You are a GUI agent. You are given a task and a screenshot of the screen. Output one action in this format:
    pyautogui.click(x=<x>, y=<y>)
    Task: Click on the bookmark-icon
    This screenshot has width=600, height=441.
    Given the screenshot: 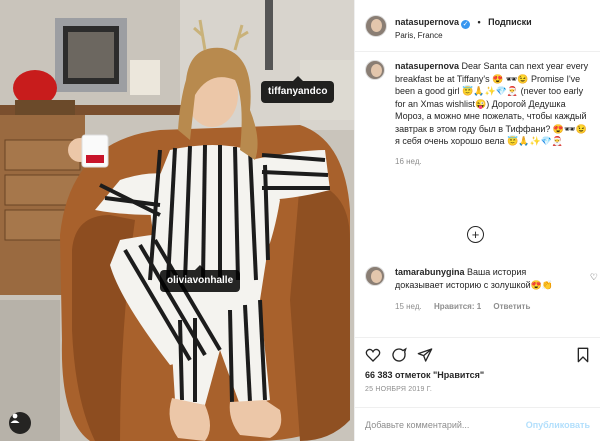 What is the action you would take?
    pyautogui.click(x=583, y=355)
    